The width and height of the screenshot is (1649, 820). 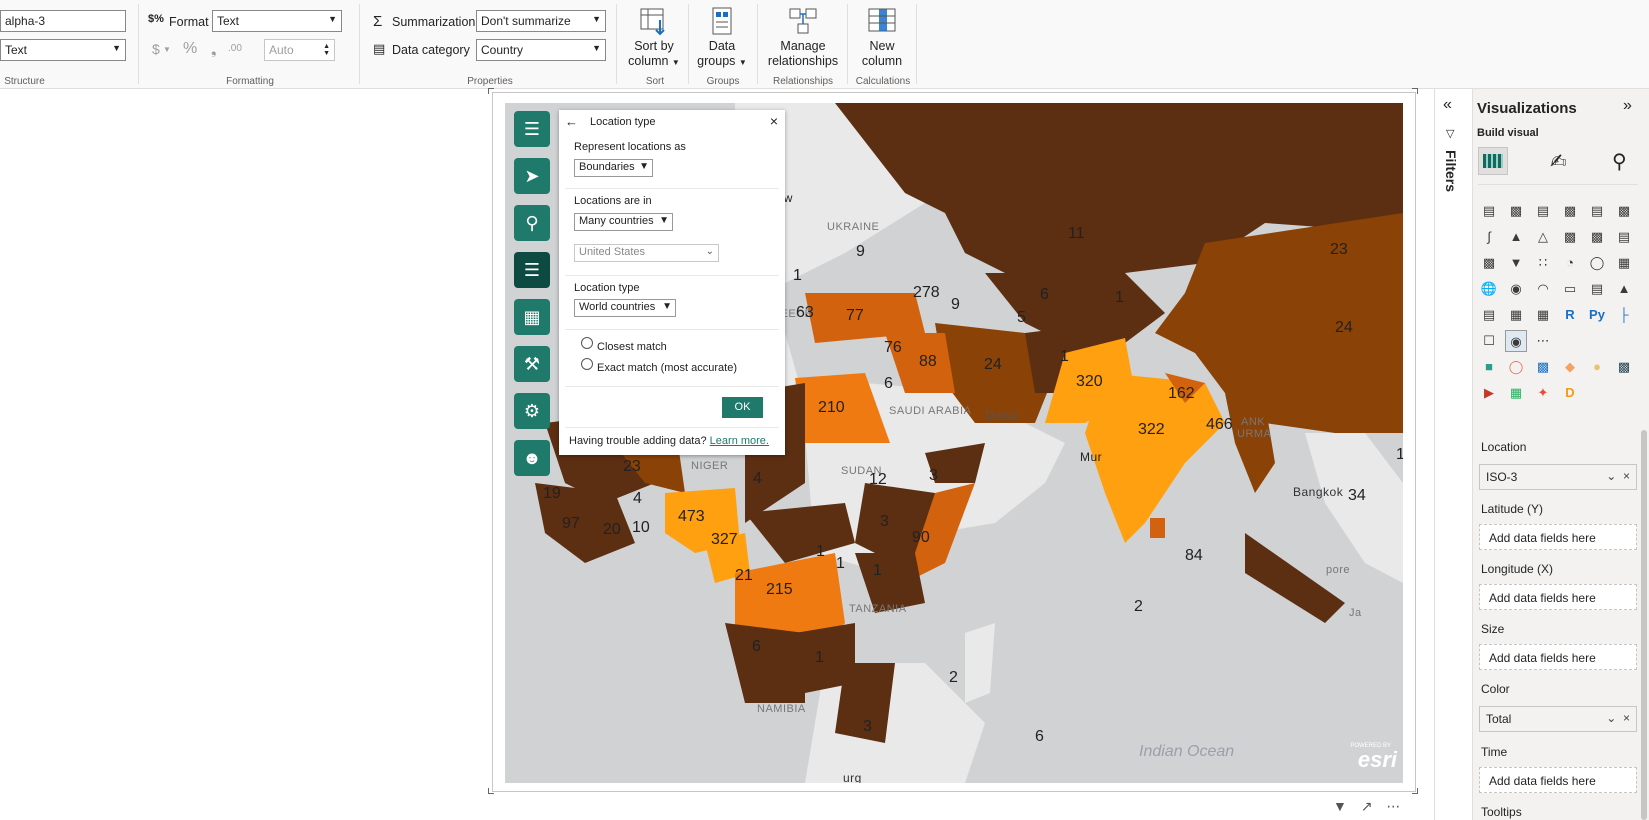 I want to click on ribbon-chart-icon: ▤, so click(x=1624, y=237).